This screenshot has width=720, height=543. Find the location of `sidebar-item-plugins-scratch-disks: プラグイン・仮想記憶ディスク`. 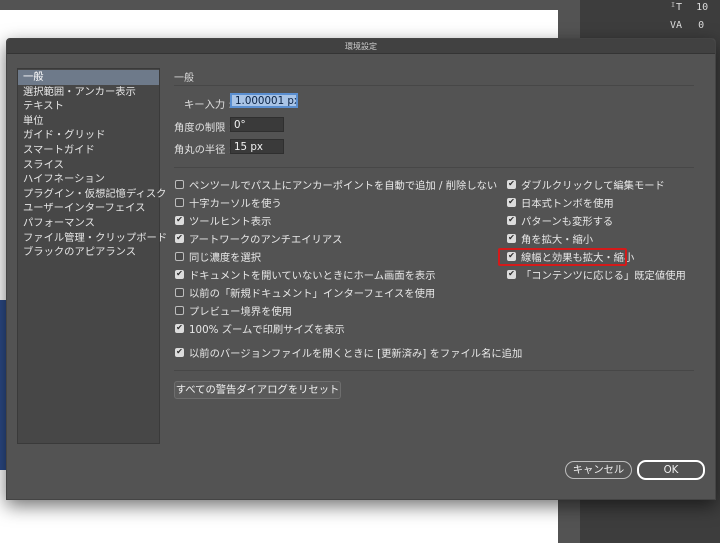

sidebar-item-plugins-scratch-disks: プラグイン・仮想記憶ディスク is located at coordinates (92, 194).